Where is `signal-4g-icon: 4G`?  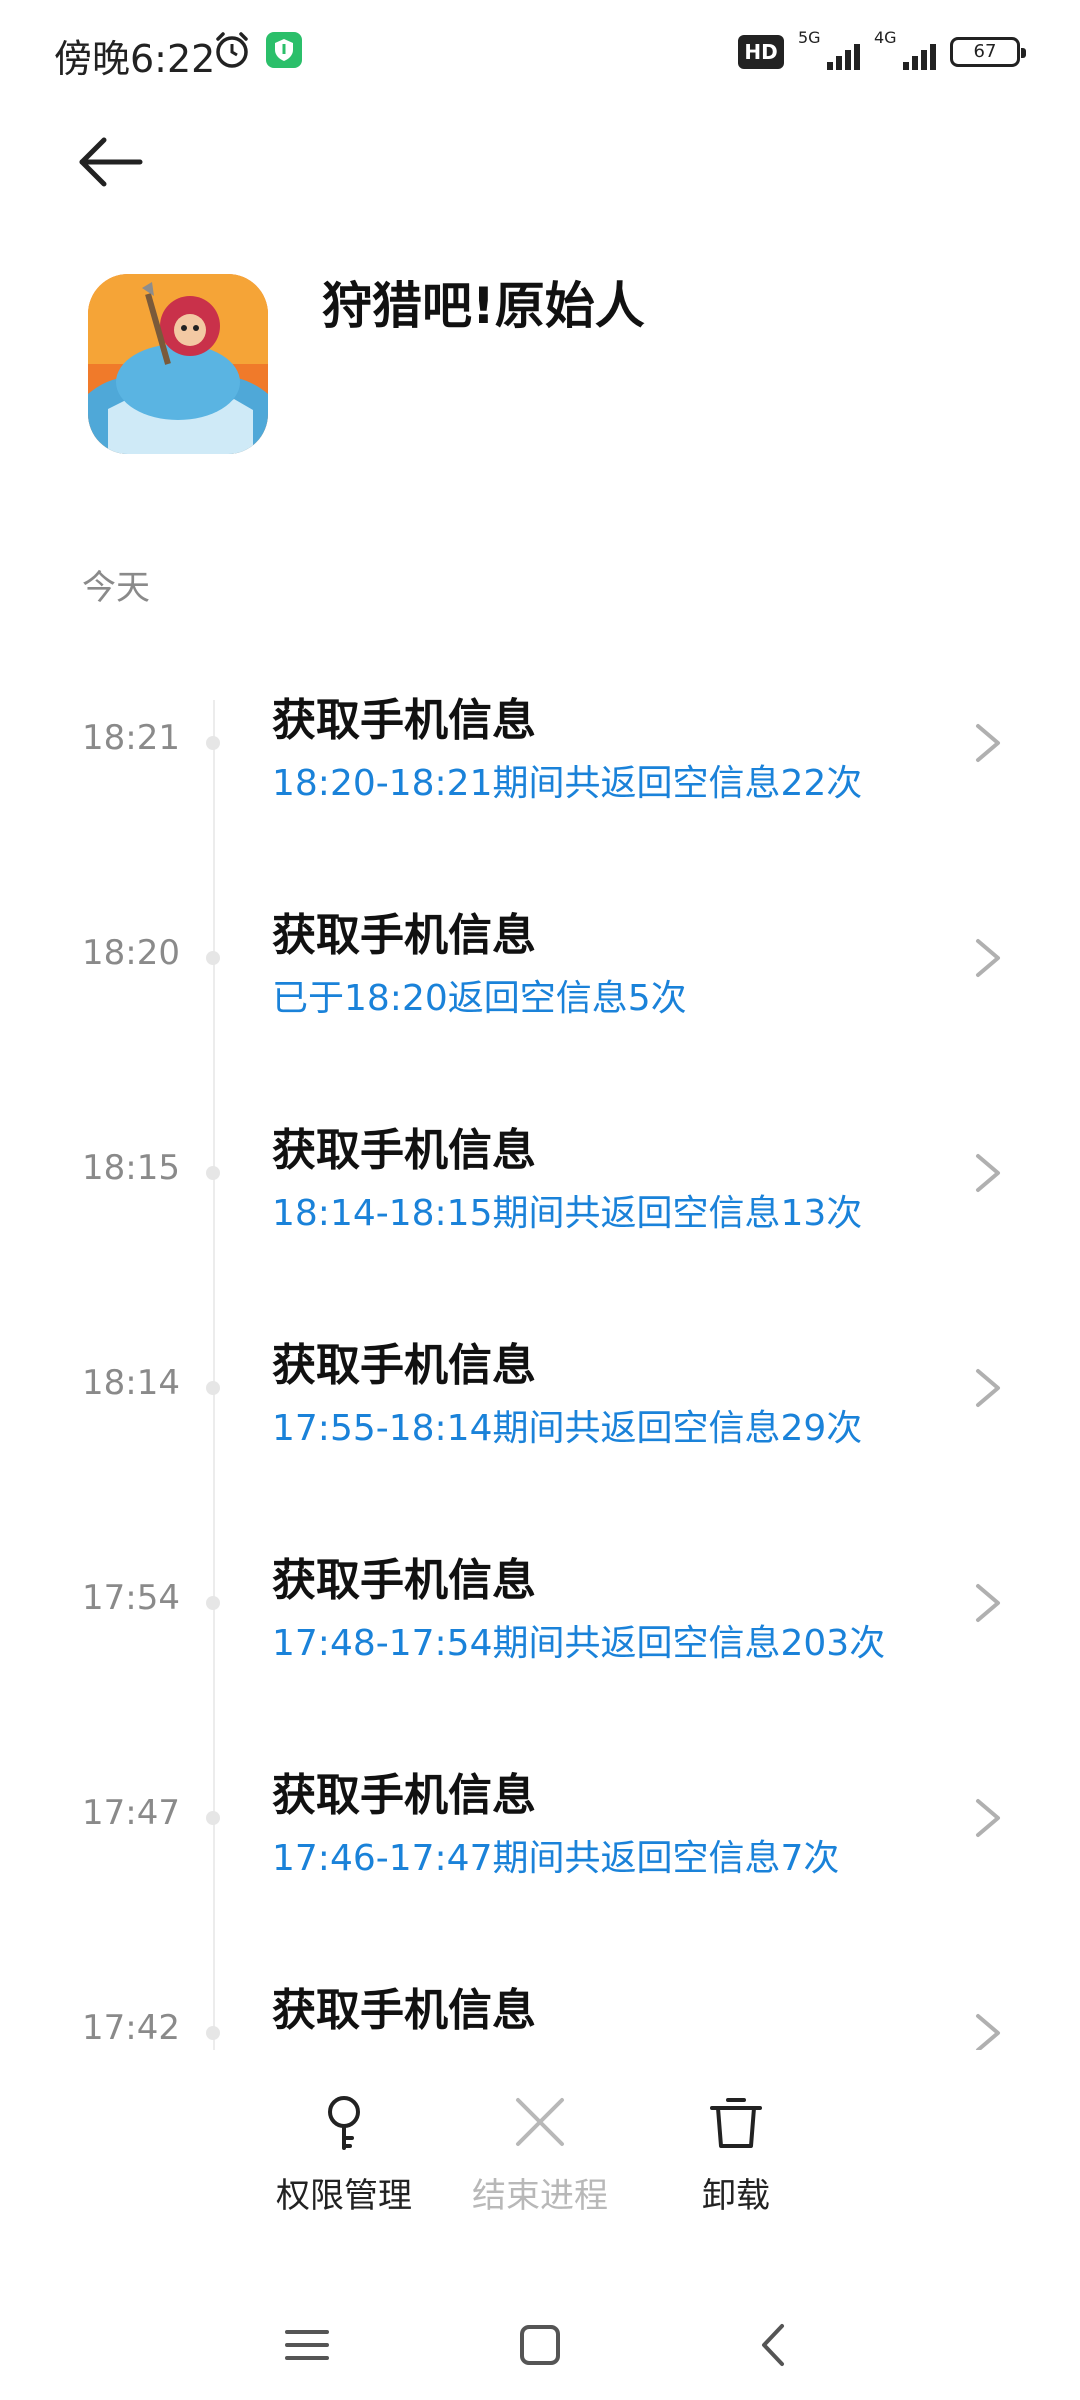
signal-4g-icon: 4G is located at coordinates (905, 50).